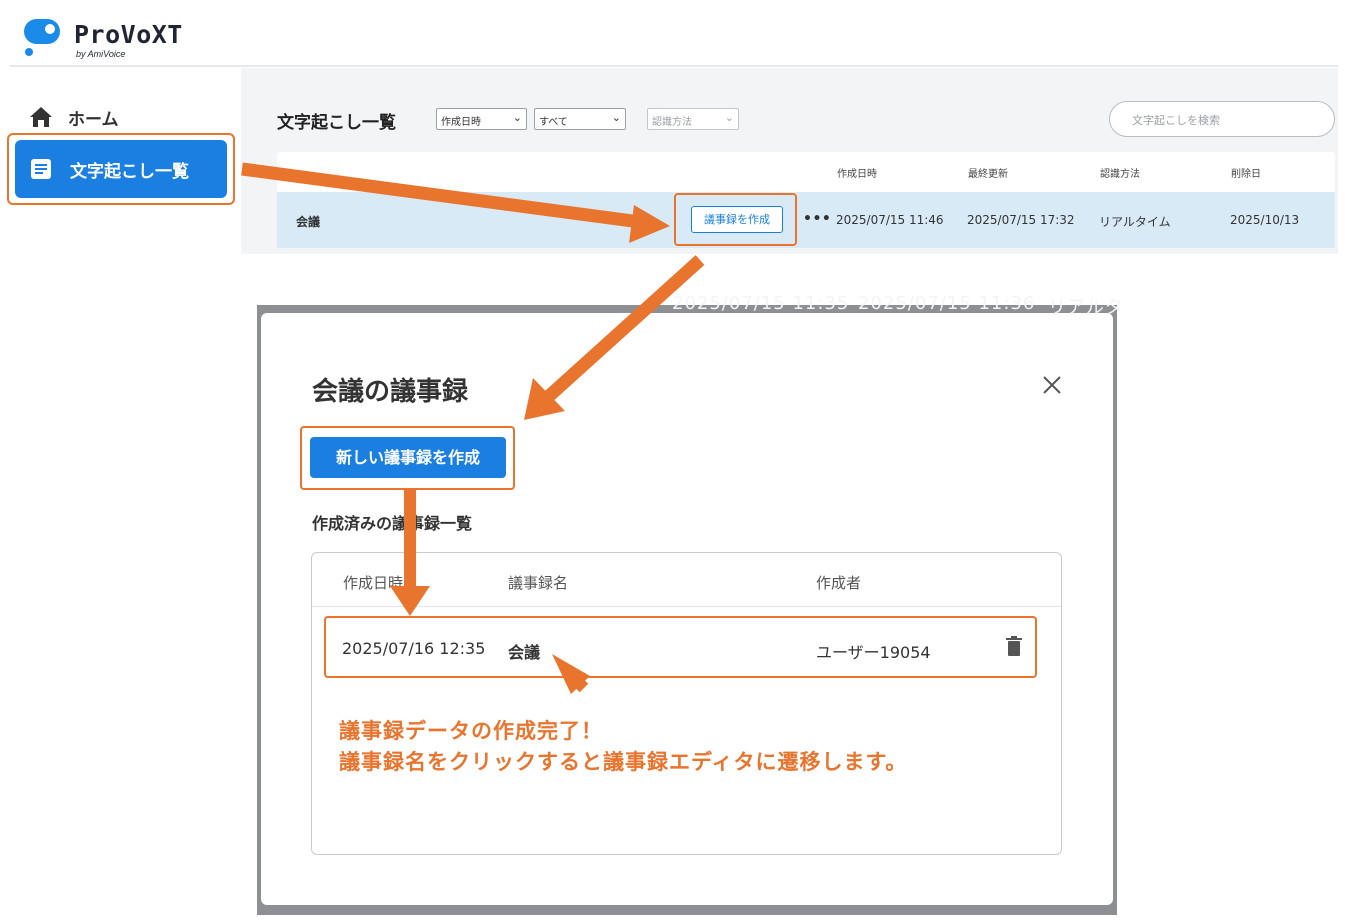 The image size is (1345, 920). I want to click on app-name: ProVoXT, so click(128, 34).